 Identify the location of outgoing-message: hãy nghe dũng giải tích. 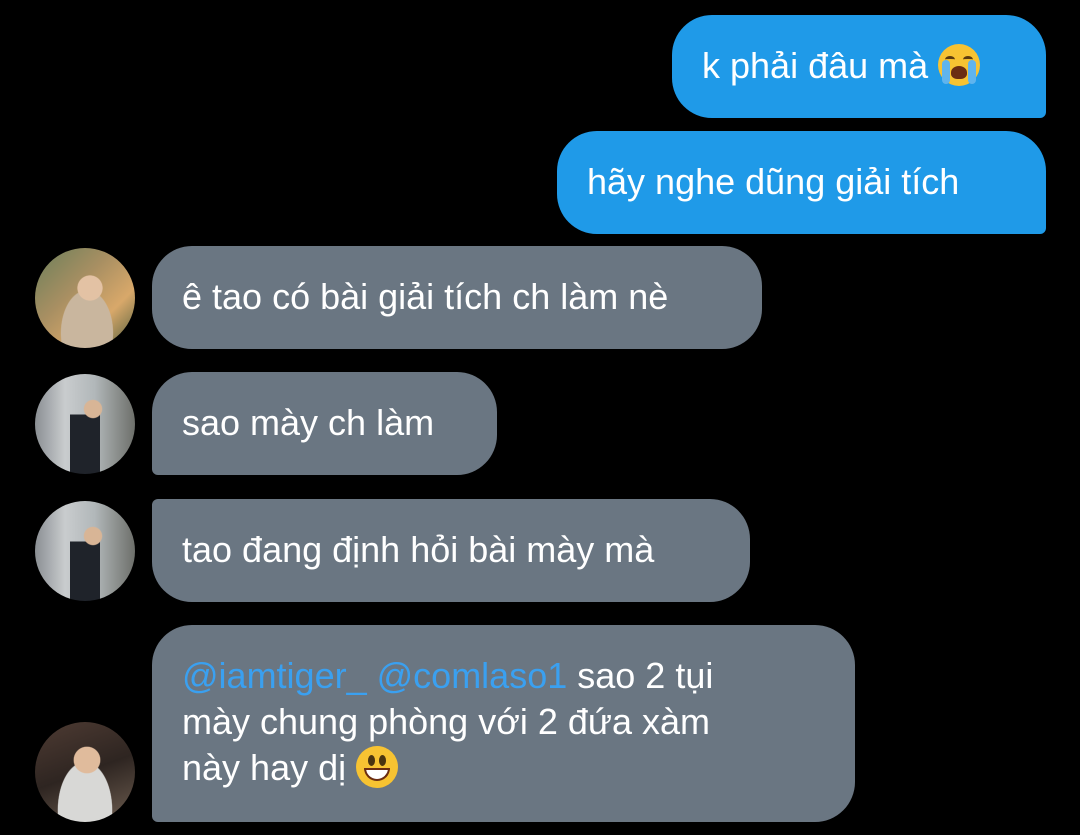
(801, 182).